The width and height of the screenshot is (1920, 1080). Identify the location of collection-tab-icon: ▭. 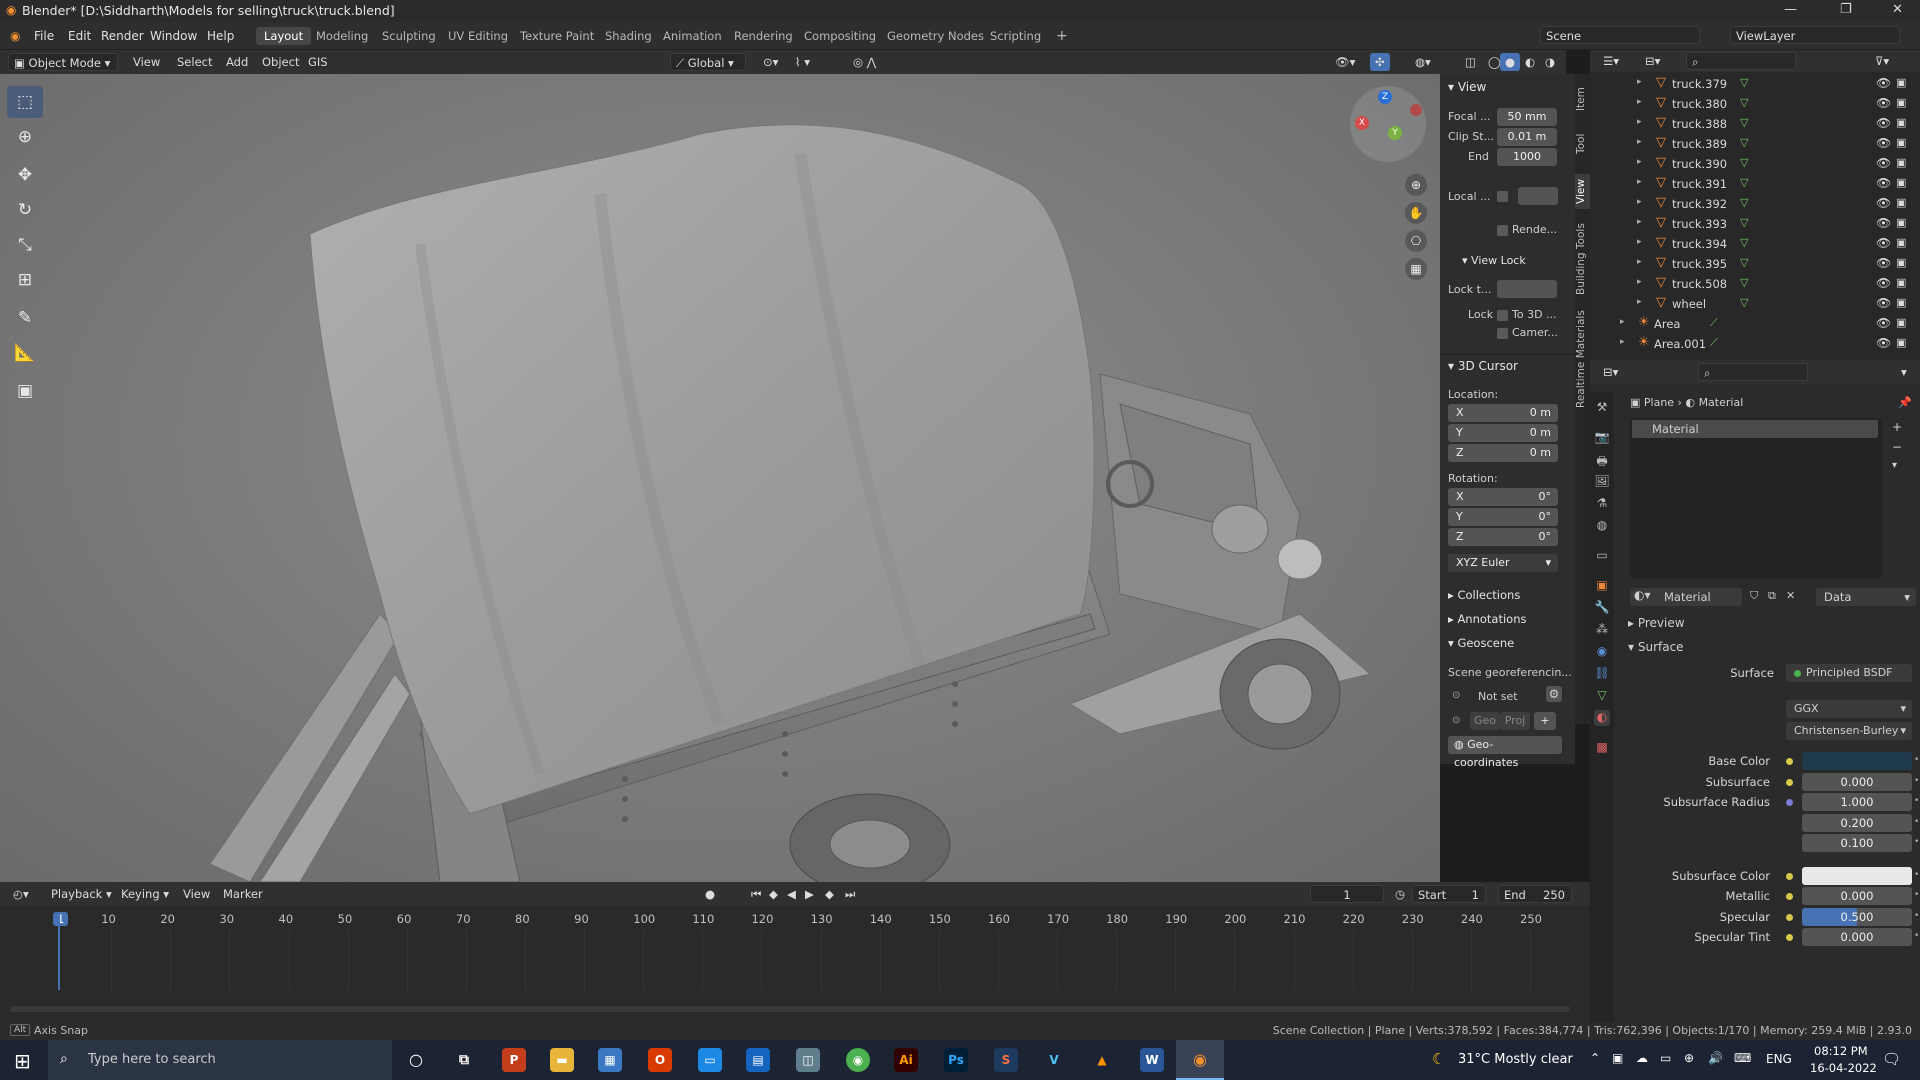
(1602, 556).